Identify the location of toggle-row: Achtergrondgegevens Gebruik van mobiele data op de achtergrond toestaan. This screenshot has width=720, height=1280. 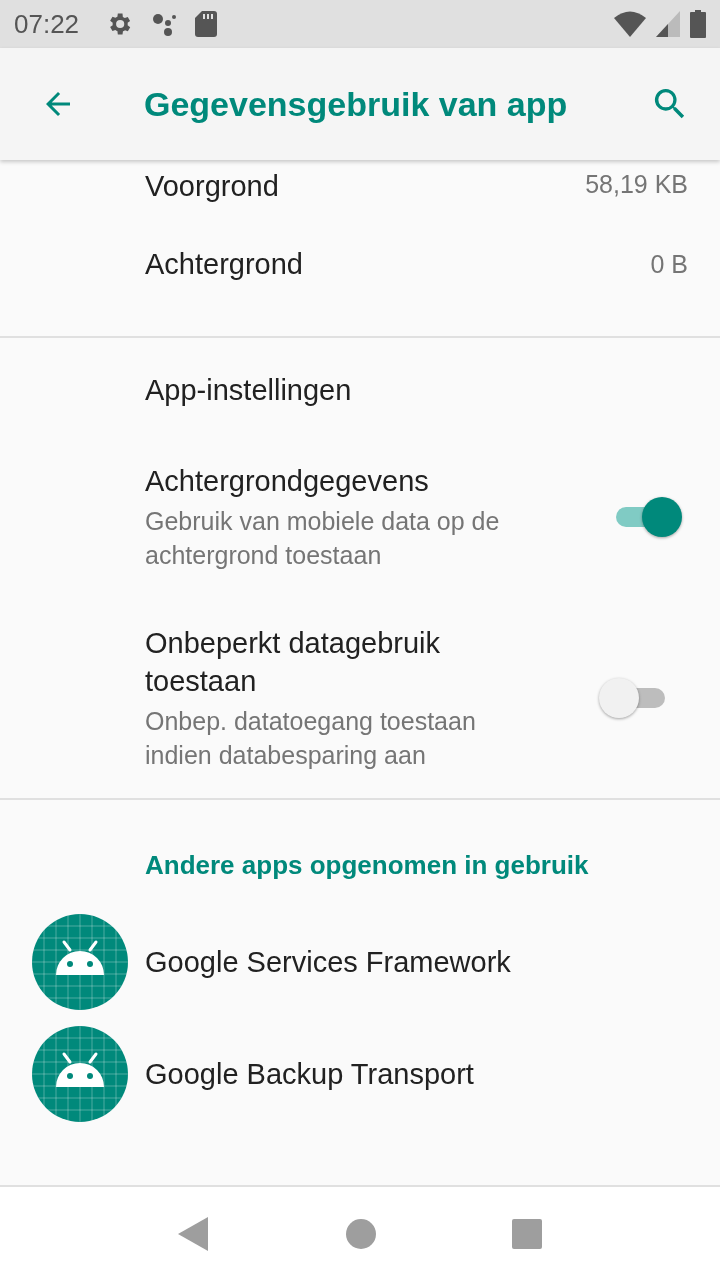
(360, 491).